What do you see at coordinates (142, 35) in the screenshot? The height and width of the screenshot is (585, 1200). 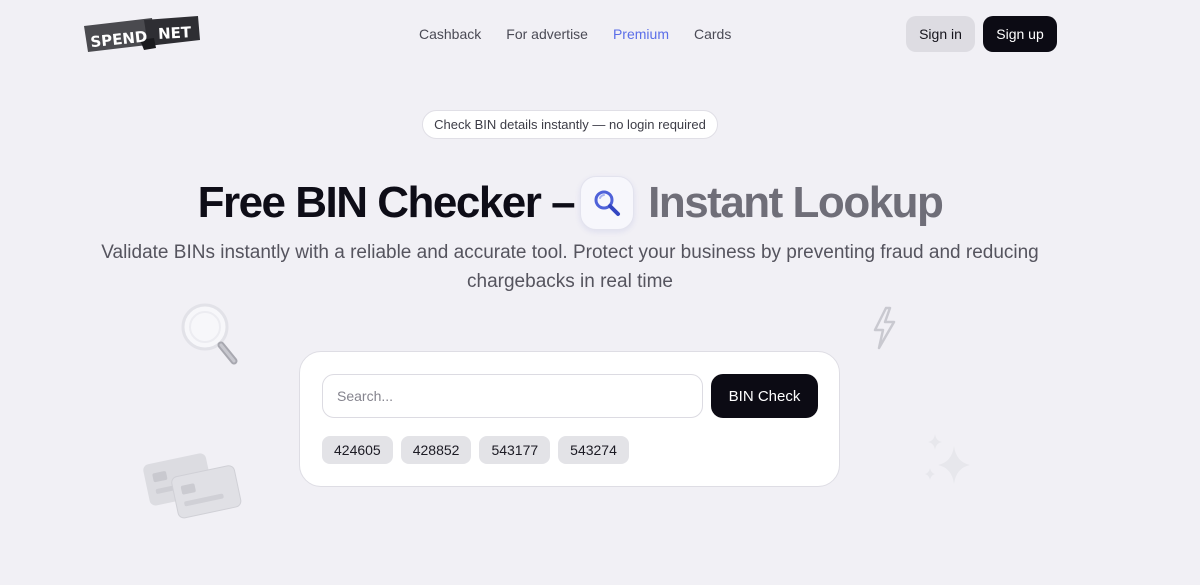 I see `spendnet-logo: SPEND NET` at bounding box center [142, 35].